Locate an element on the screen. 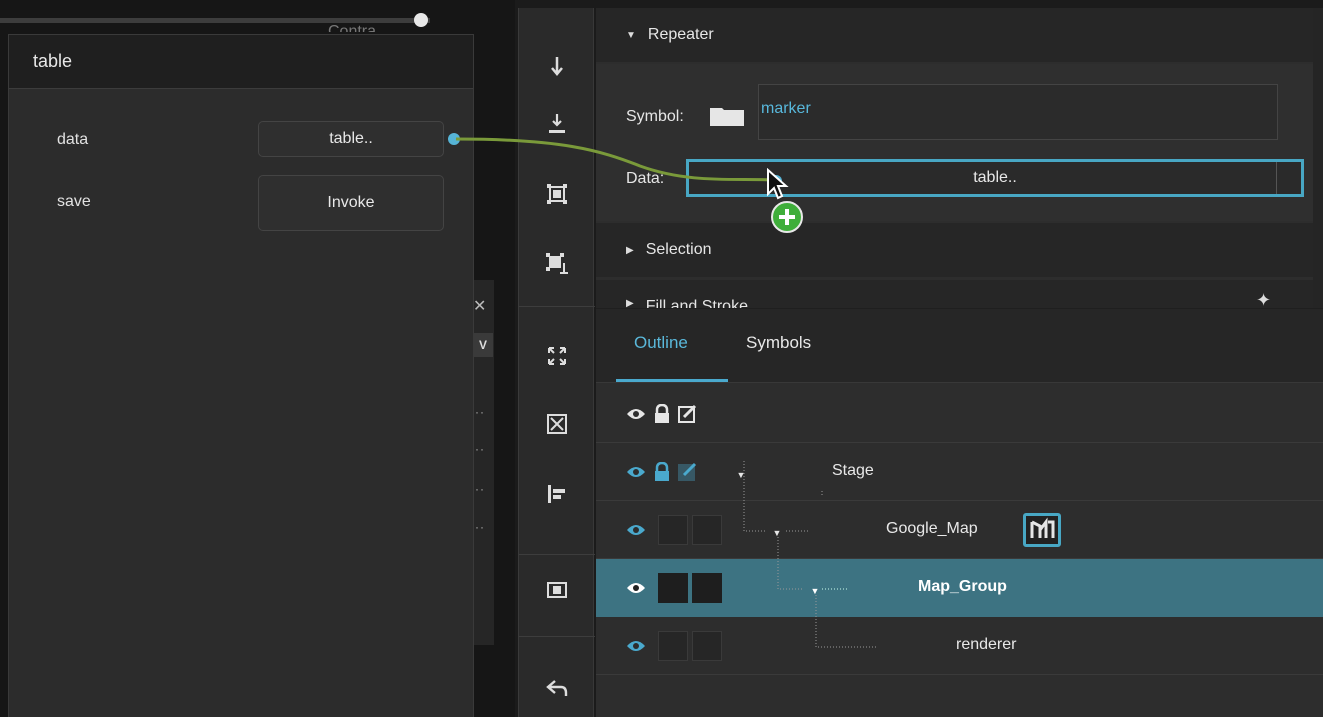 This screenshot has width=1323, height=717. triangle-down-icon: ▼ is located at coordinates (631, 35).